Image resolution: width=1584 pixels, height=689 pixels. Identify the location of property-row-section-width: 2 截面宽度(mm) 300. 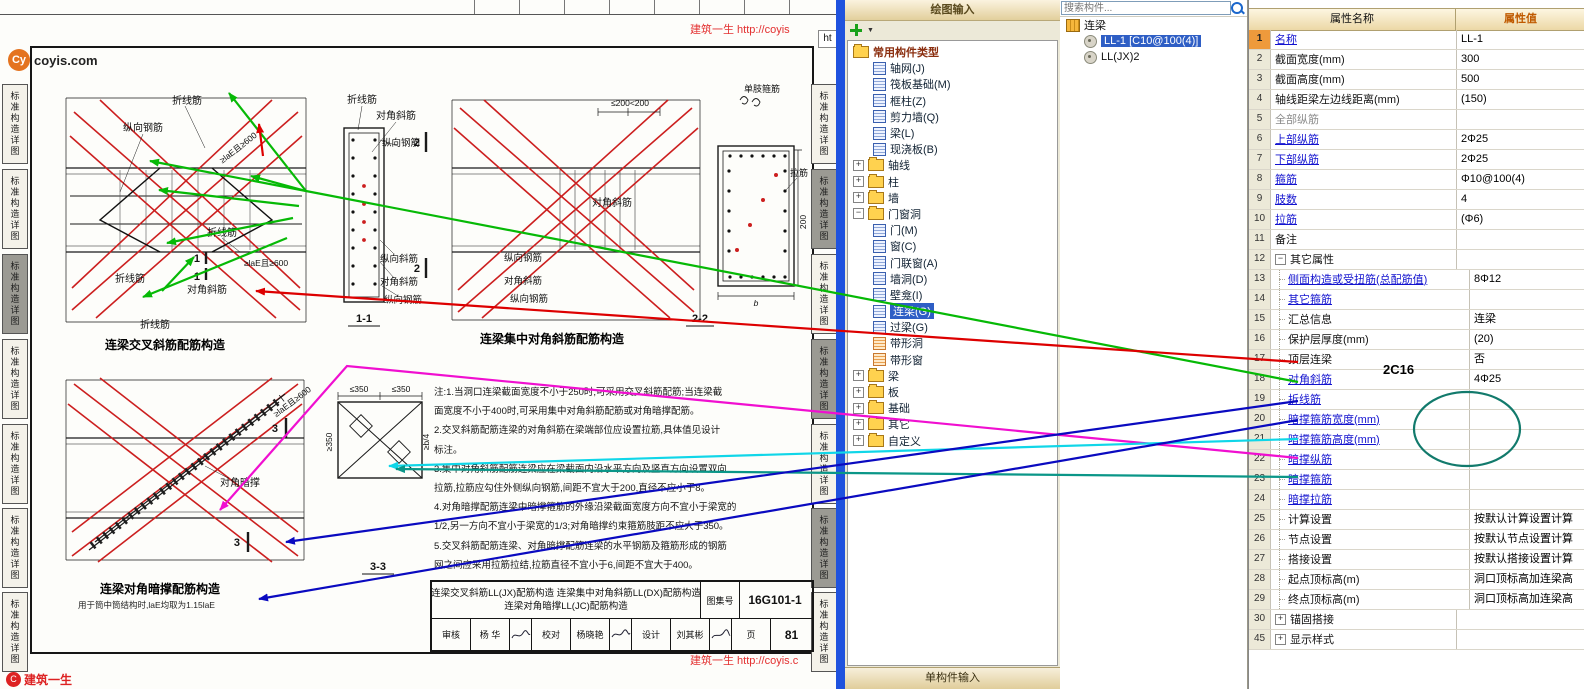
(1416, 60).